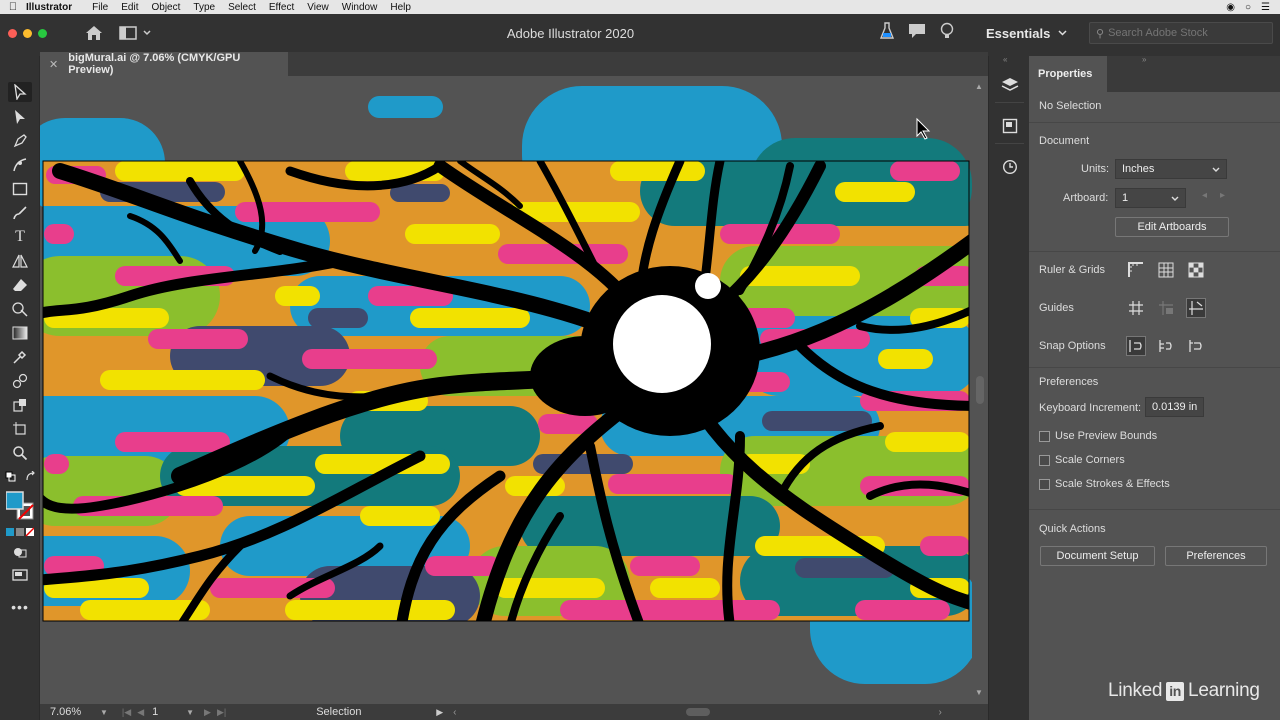 This screenshot has height=720, width=1280. What do you see at coordinates (1166, 346) in the screenshot?
I see `snap-to-pixel-icon` at bounding box center [1166, 346].